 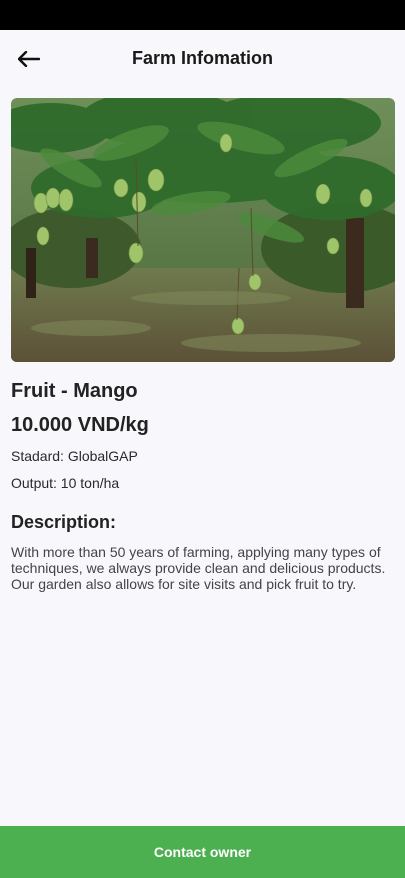 I want to click on standard-text: Stadard: GlobalGAP, so click(x=74, y=456).